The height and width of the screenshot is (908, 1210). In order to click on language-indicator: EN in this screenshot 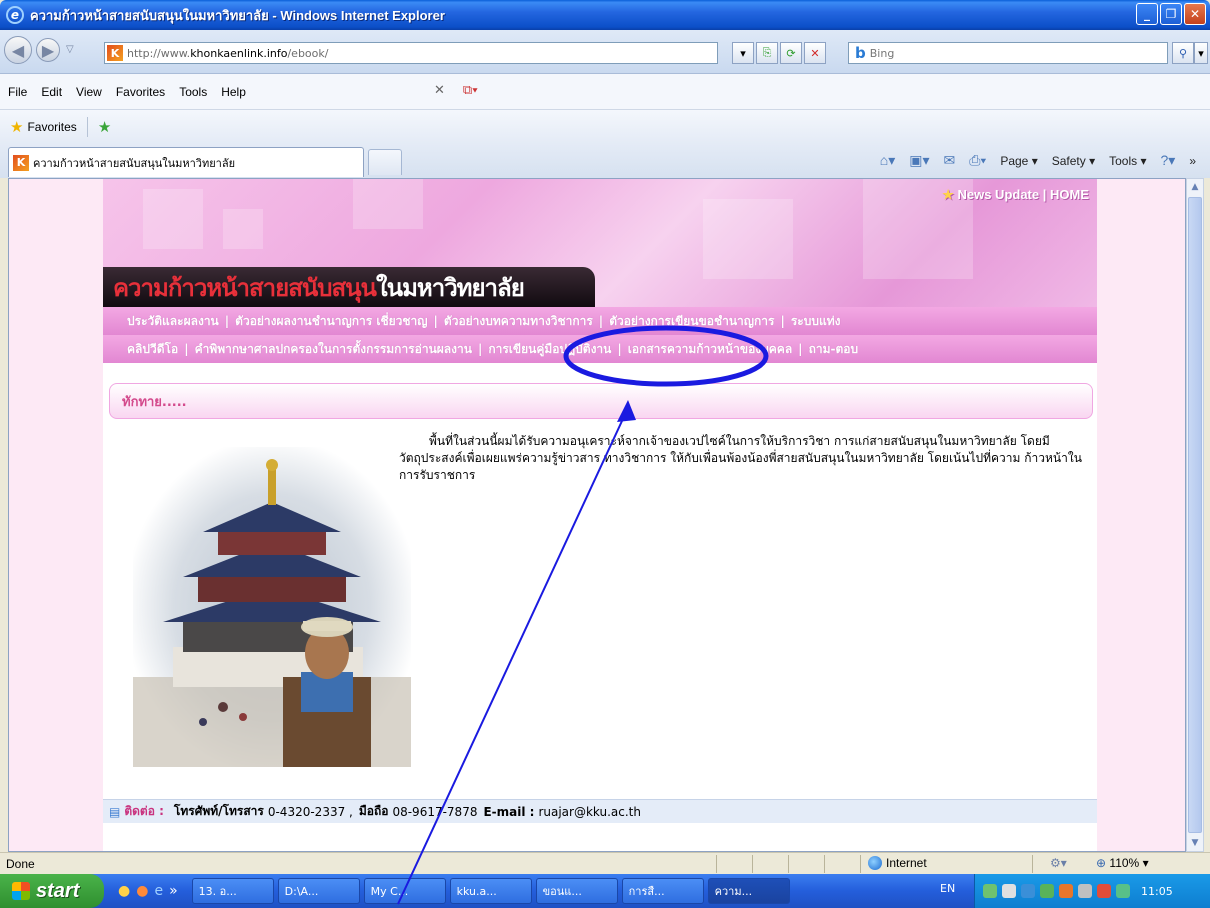, I will do `click(947, 888)`.